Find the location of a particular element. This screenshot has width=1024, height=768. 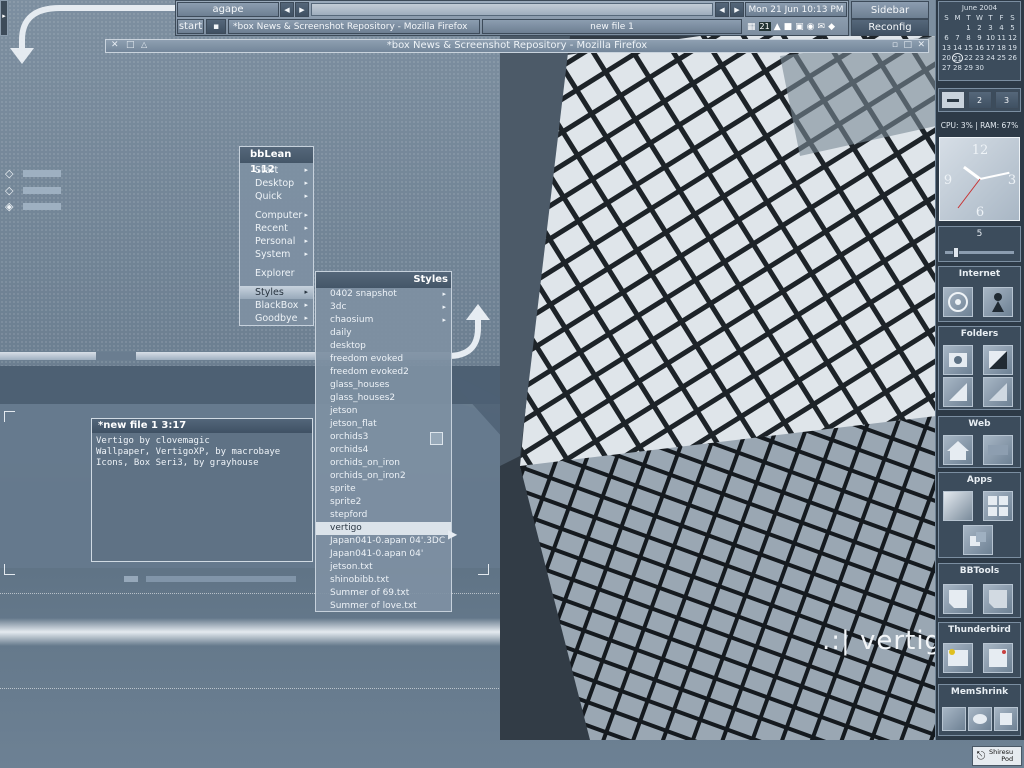

mail-client-icon is located at coordinates (998, 302).